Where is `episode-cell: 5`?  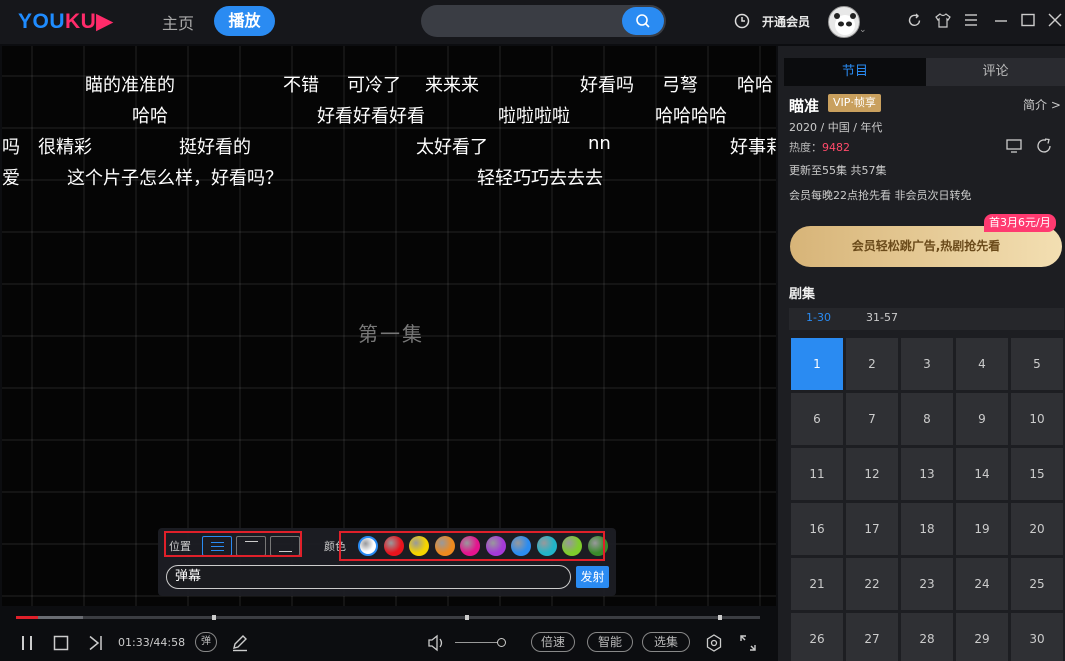 episode-cell: 5 is located at coordinates (1037, 364).